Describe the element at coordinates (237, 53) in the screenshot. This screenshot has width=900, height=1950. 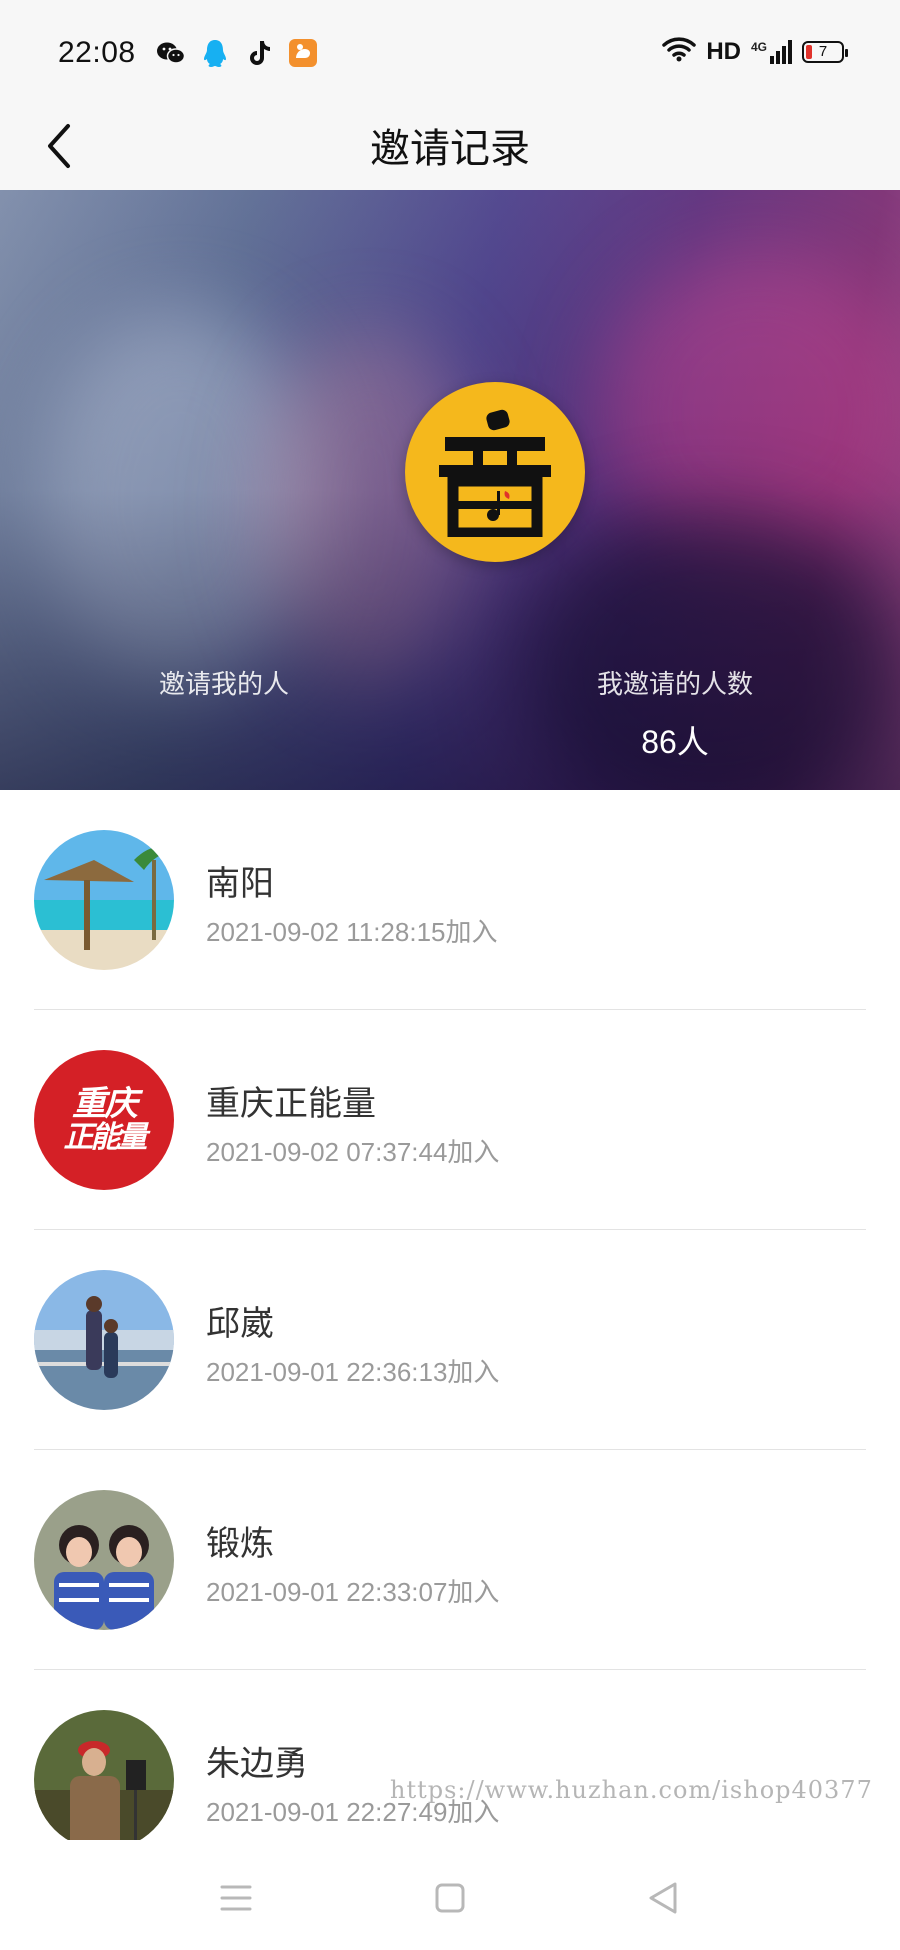
I see `status-app-icons` at that location.